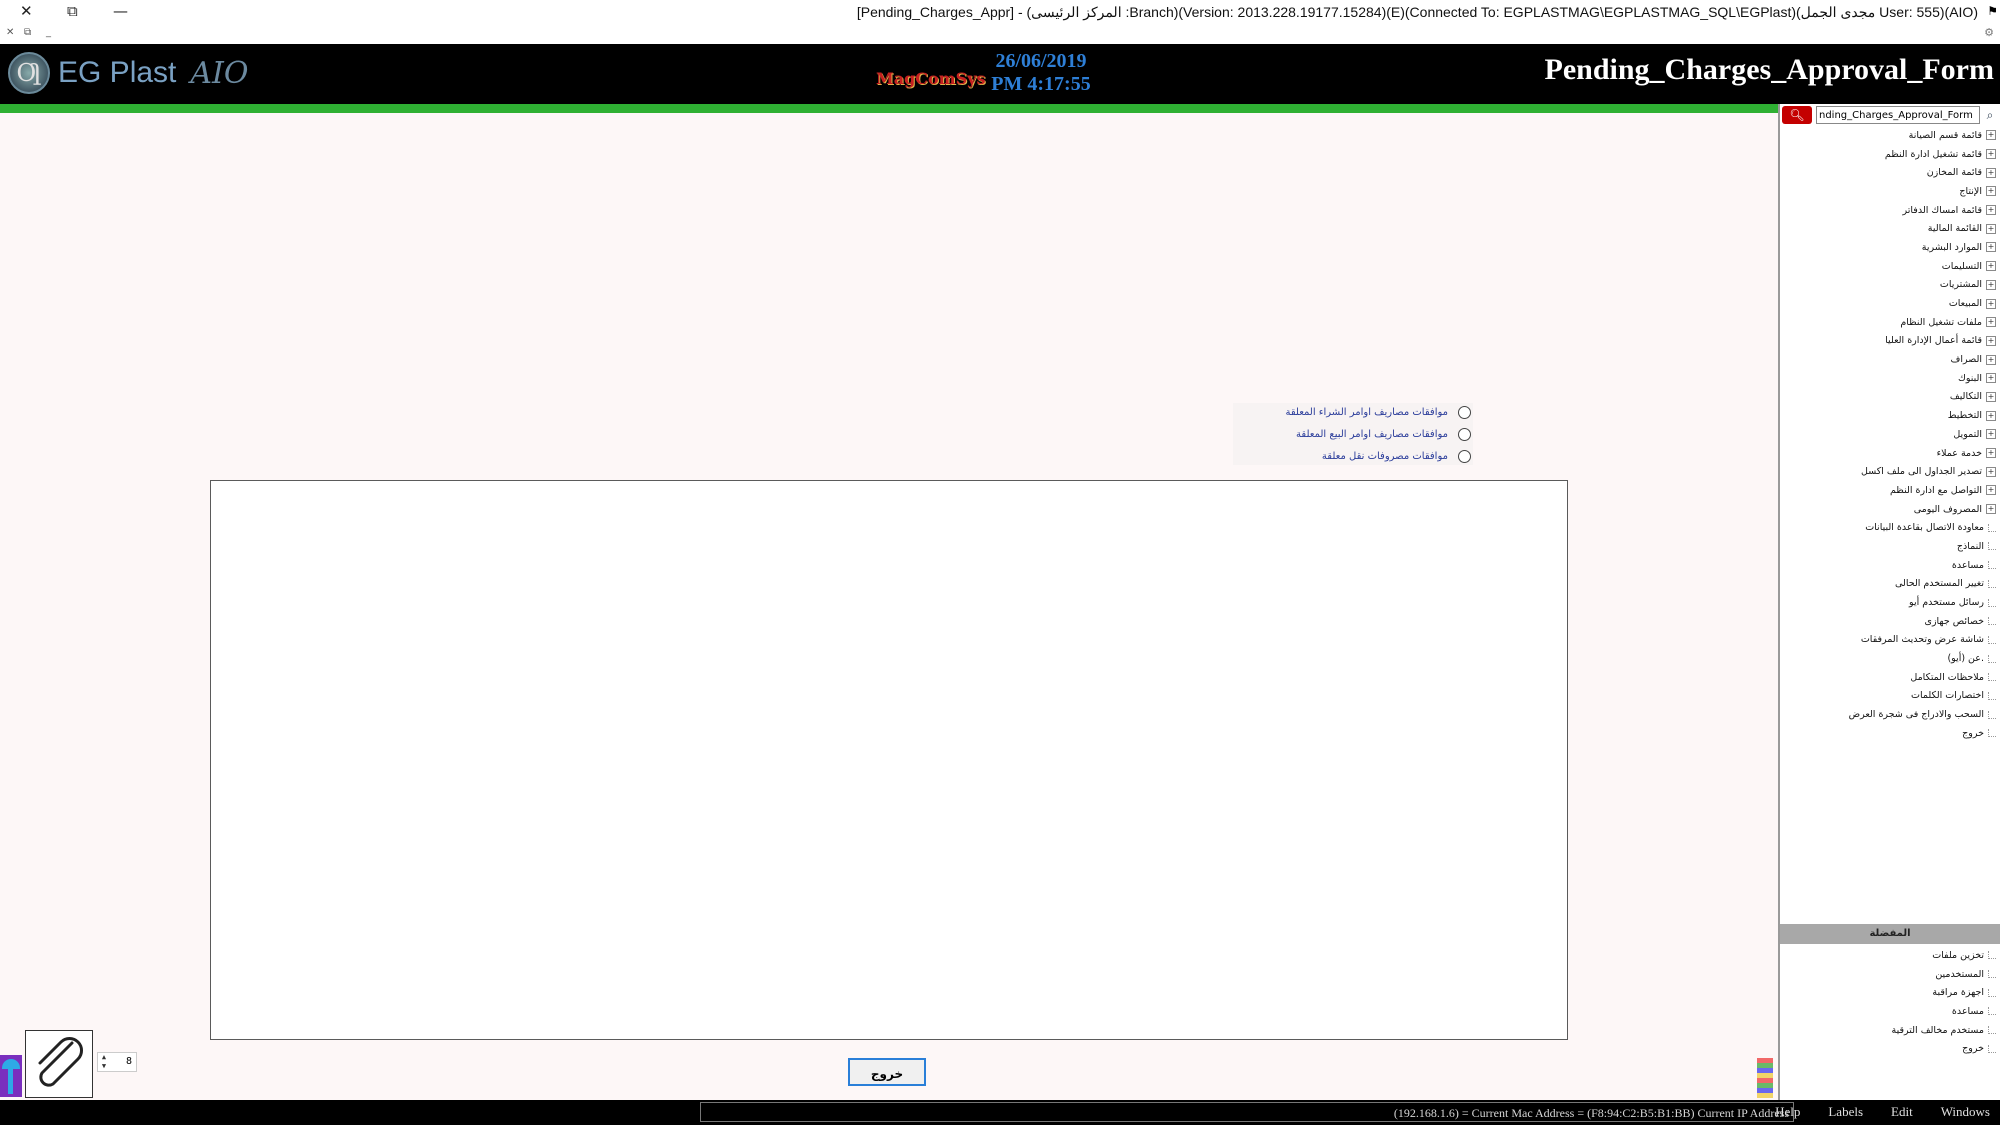  I want to click on tree-item: قائمة امساك الدفاتر +, so click(1890, 210).